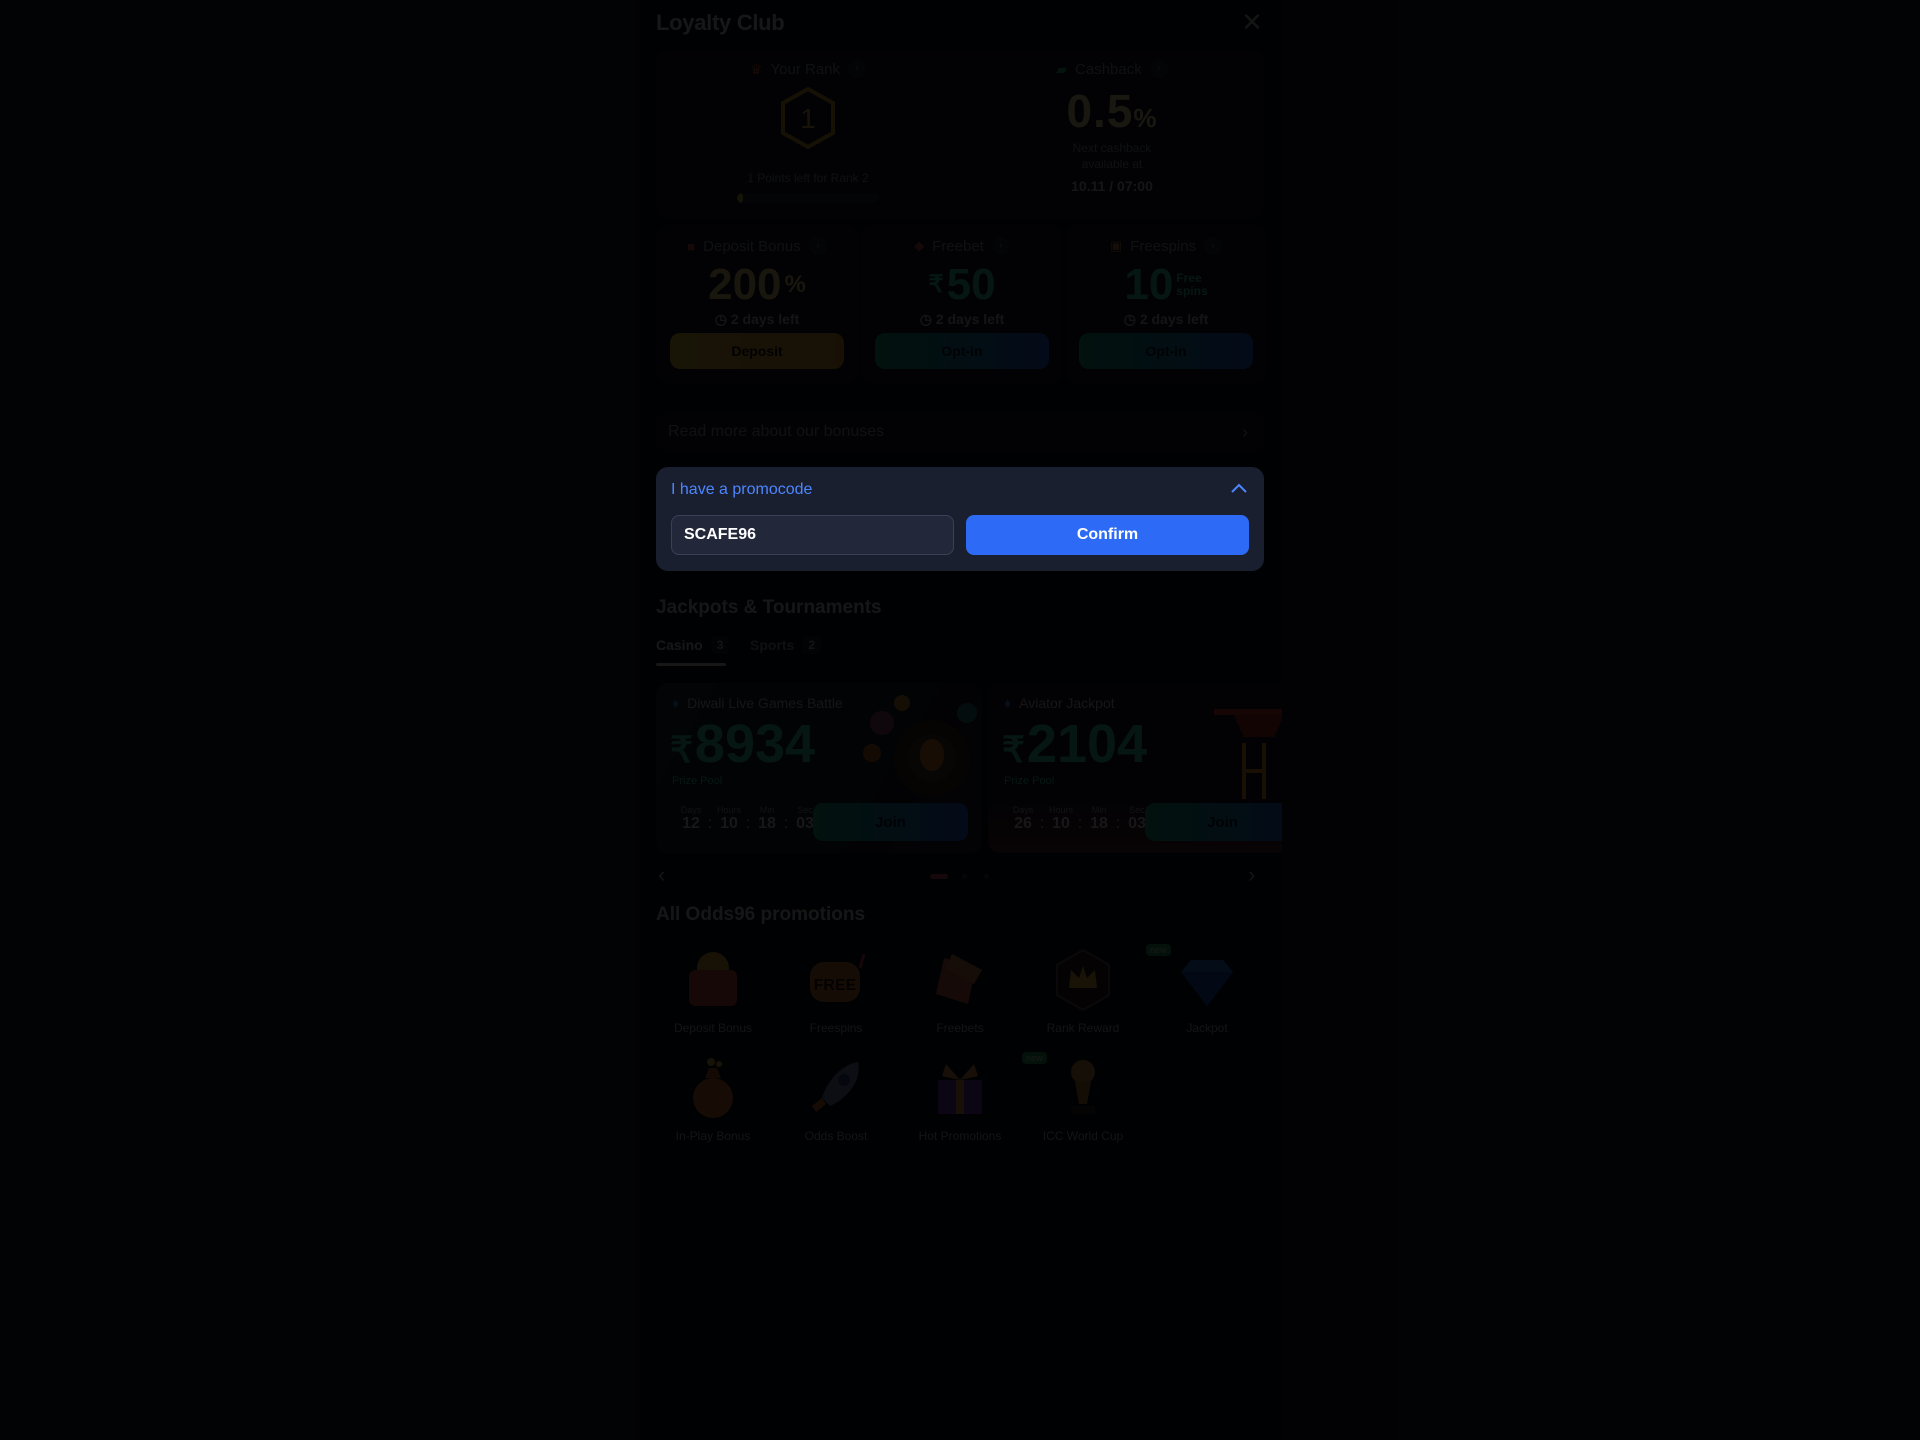 This screenshot has height=1440, width=1920. What do you see at coordinates (960, 1089) in the screenshot?
I see `gift-icon` at bounding box center [960, 1089].